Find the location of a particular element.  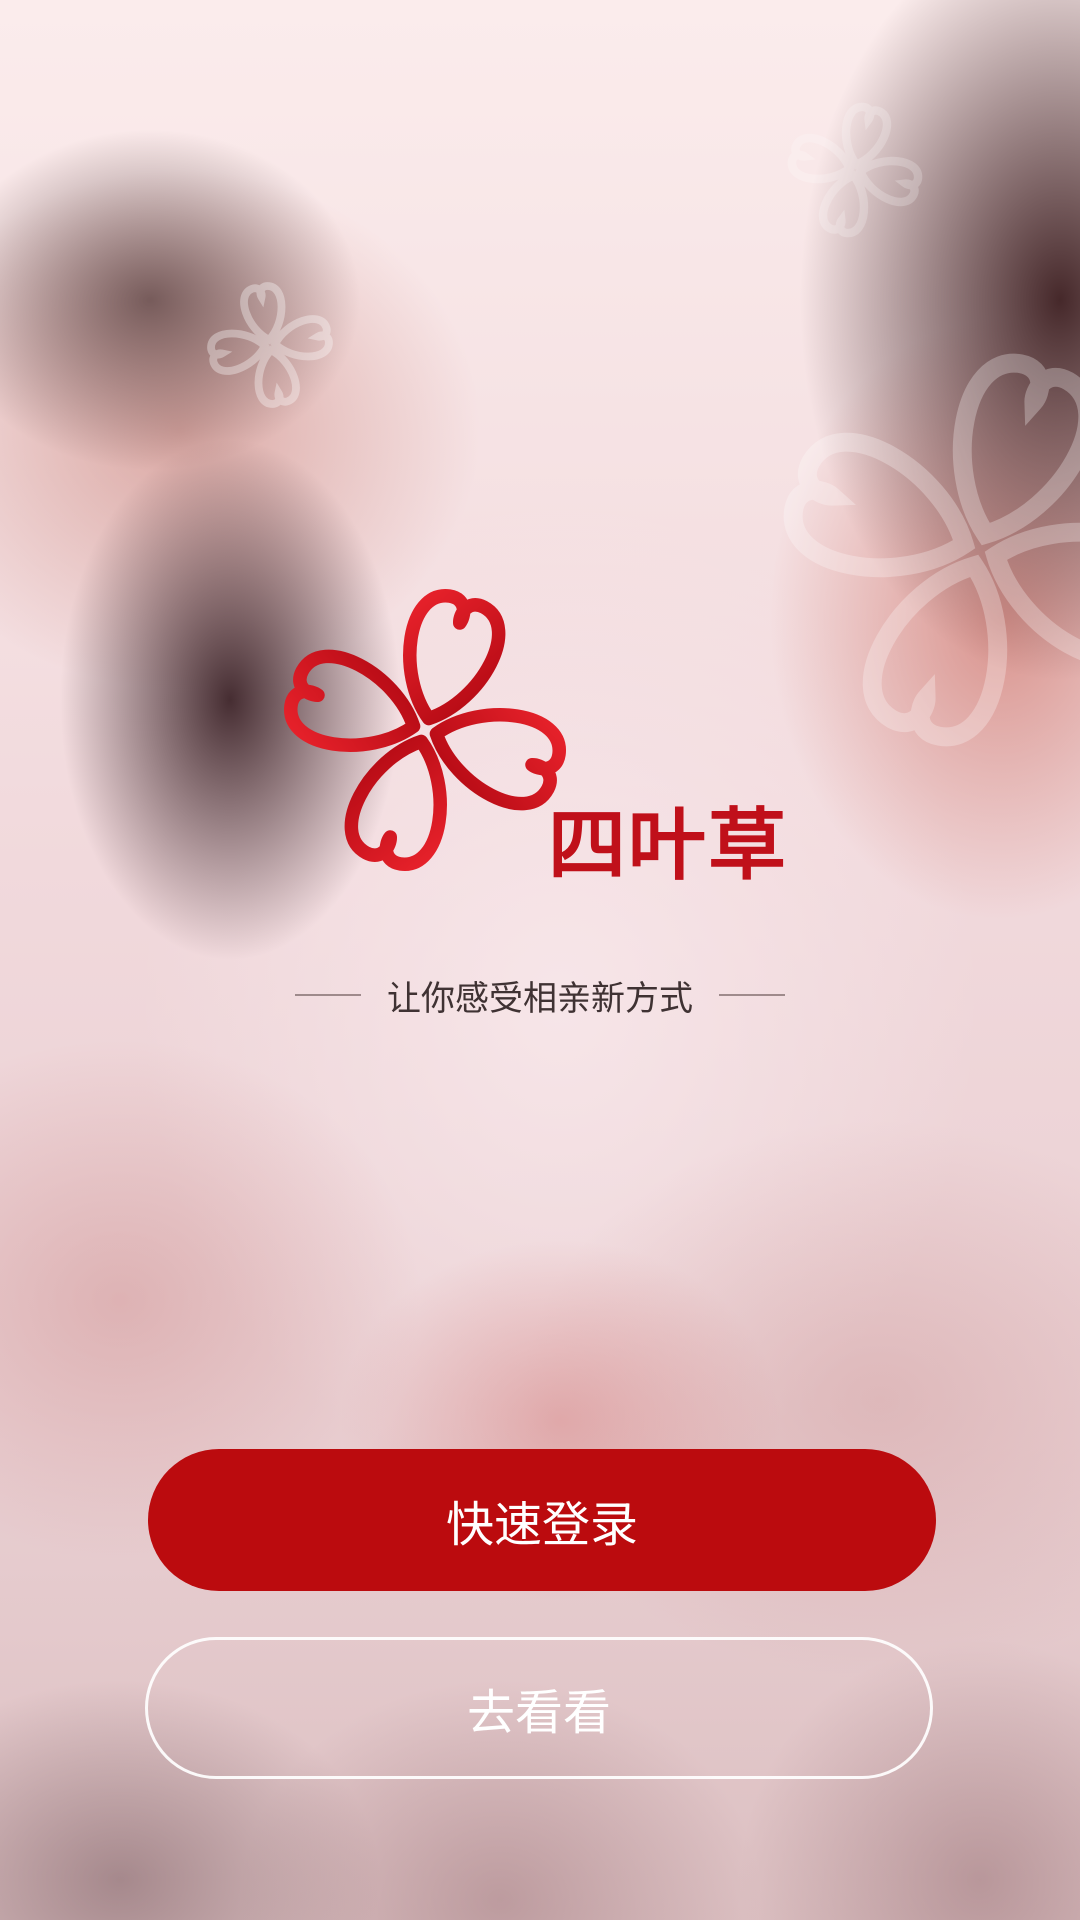

four-leaf-clover-logo-icon is located at coordinates (425, 730).